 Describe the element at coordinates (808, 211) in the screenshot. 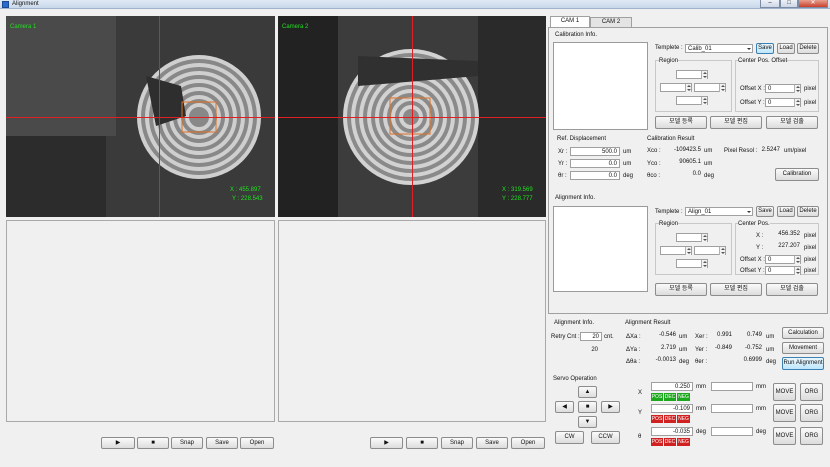

I see `alignment-delete-button: Delete` at that location.